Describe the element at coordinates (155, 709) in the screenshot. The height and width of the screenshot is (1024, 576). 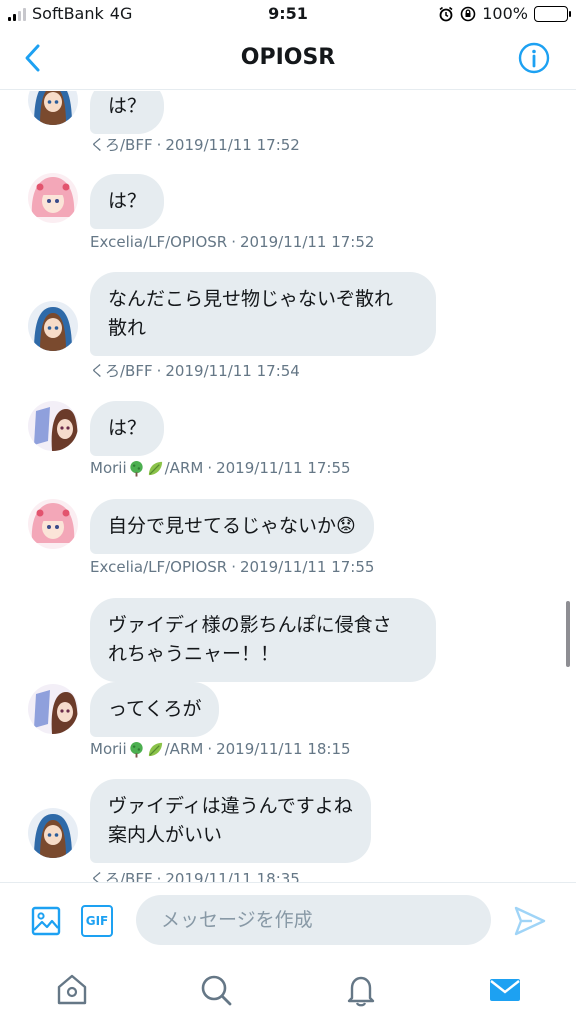
I see `message-bubble: ってくろが` at that location.